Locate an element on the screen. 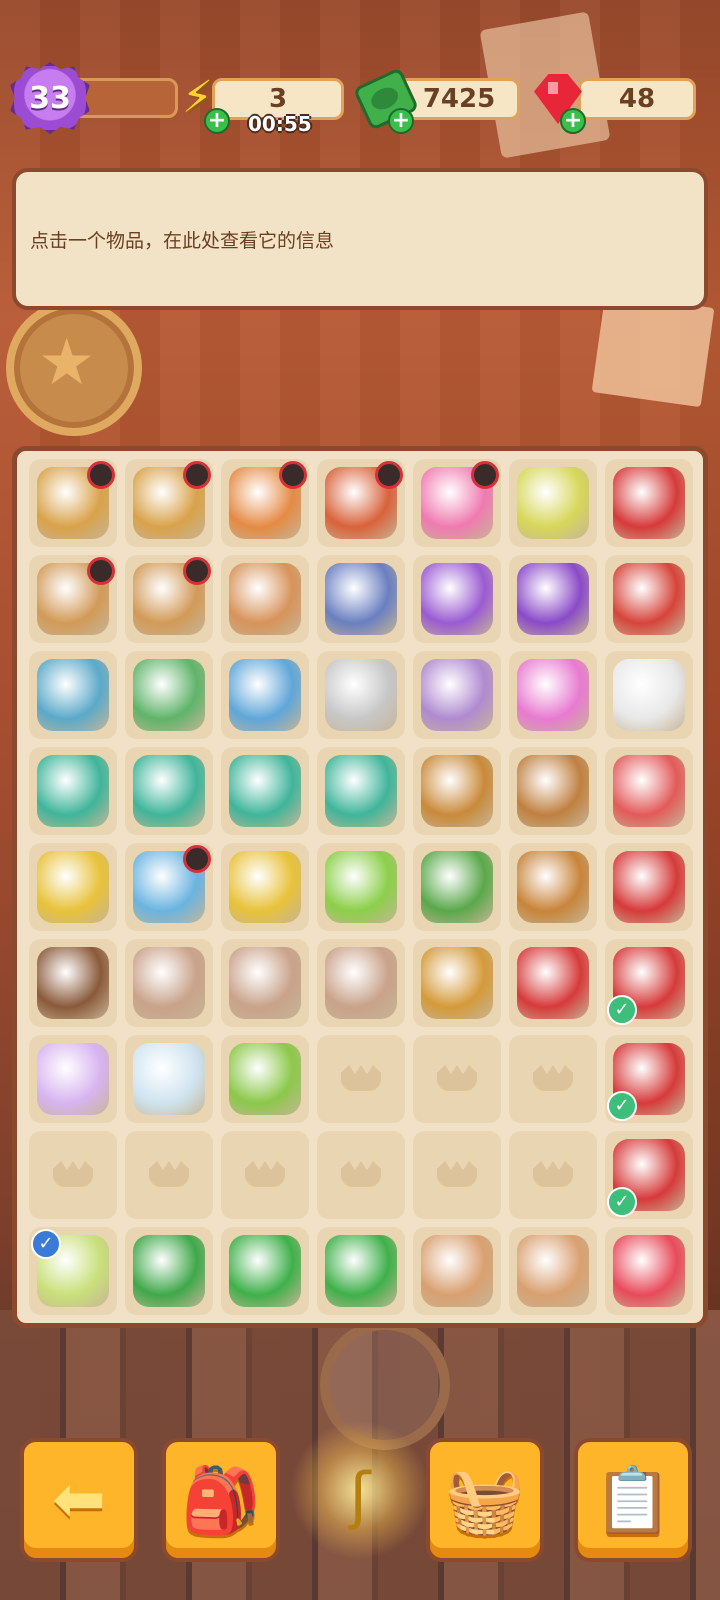 The image size is (720, 1600). gem-counter: 48 is located at coordinates (637, 99).